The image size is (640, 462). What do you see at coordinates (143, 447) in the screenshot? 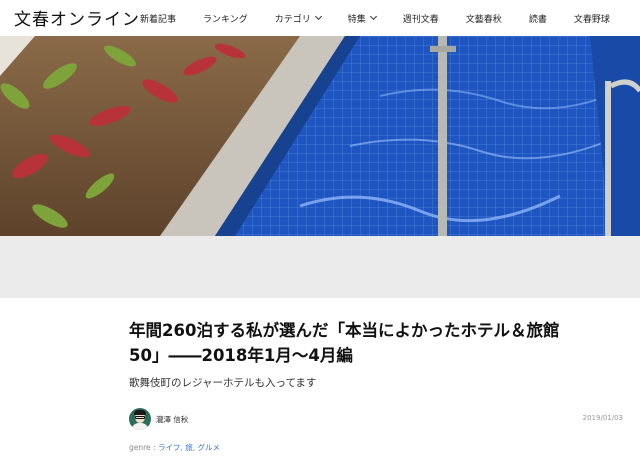
I see `genre-label: genre :` at bounding box center [143, 447].